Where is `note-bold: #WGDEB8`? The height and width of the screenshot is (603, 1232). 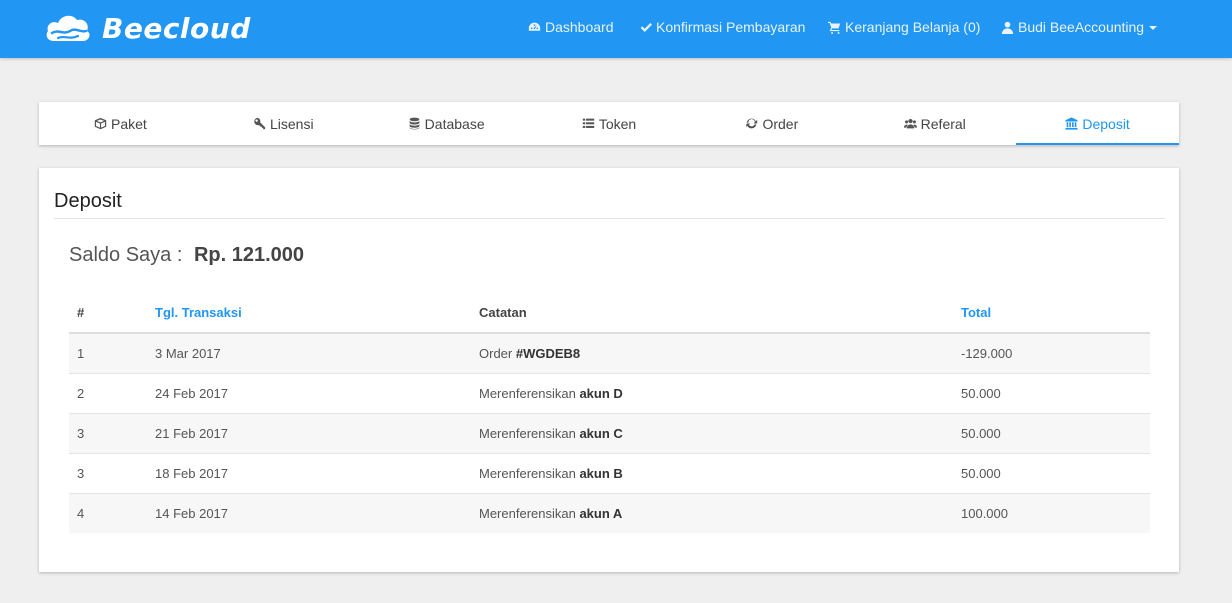
note-bold: #WGDEB8 is located at coordinates (548, 353).